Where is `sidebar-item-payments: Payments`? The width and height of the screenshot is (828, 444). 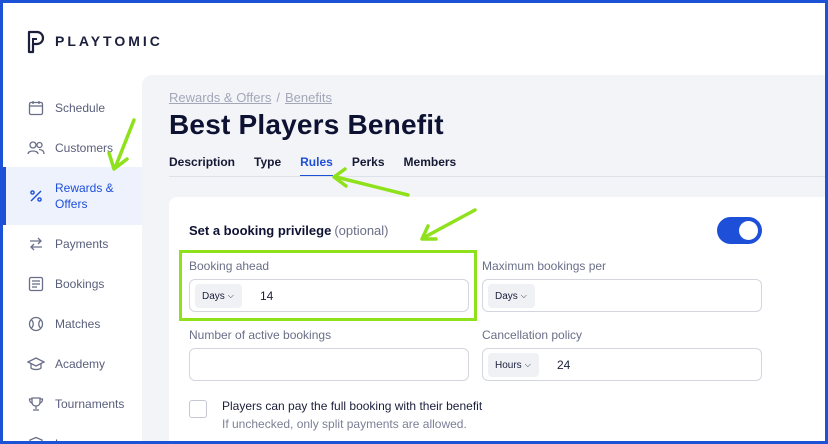 sidebar-item-payments: Payments is located at coordinates (72, 244).